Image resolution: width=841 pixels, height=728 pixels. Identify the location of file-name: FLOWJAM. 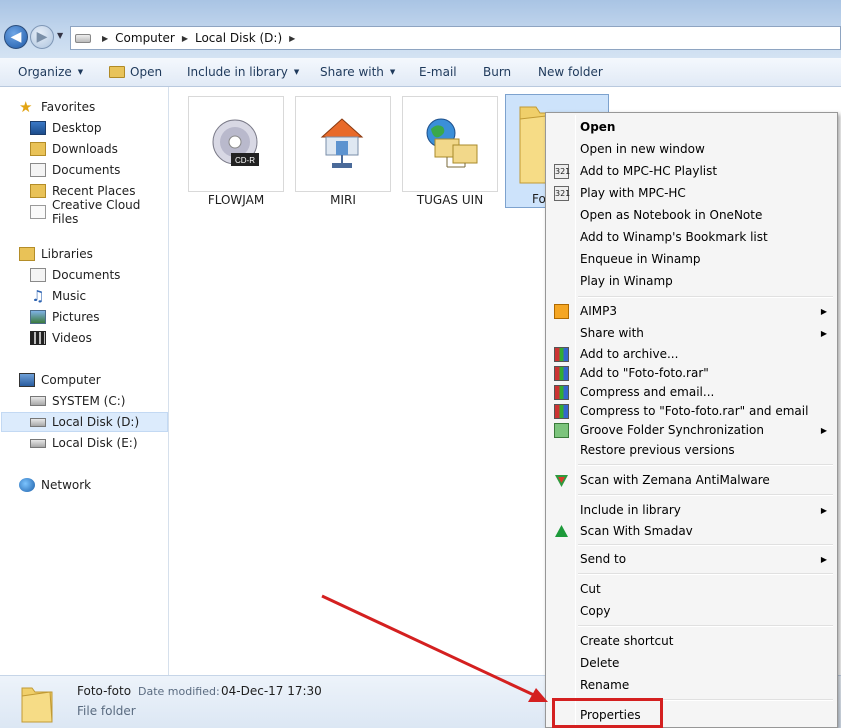
(236, 200).